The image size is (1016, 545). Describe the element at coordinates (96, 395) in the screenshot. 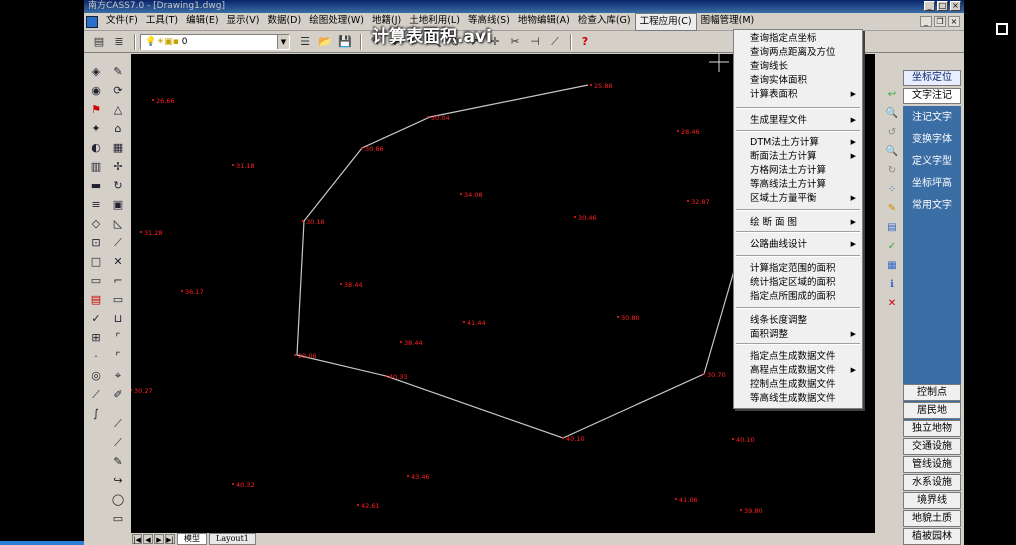

I see `brush-tool-icon: ⟋` at that location.